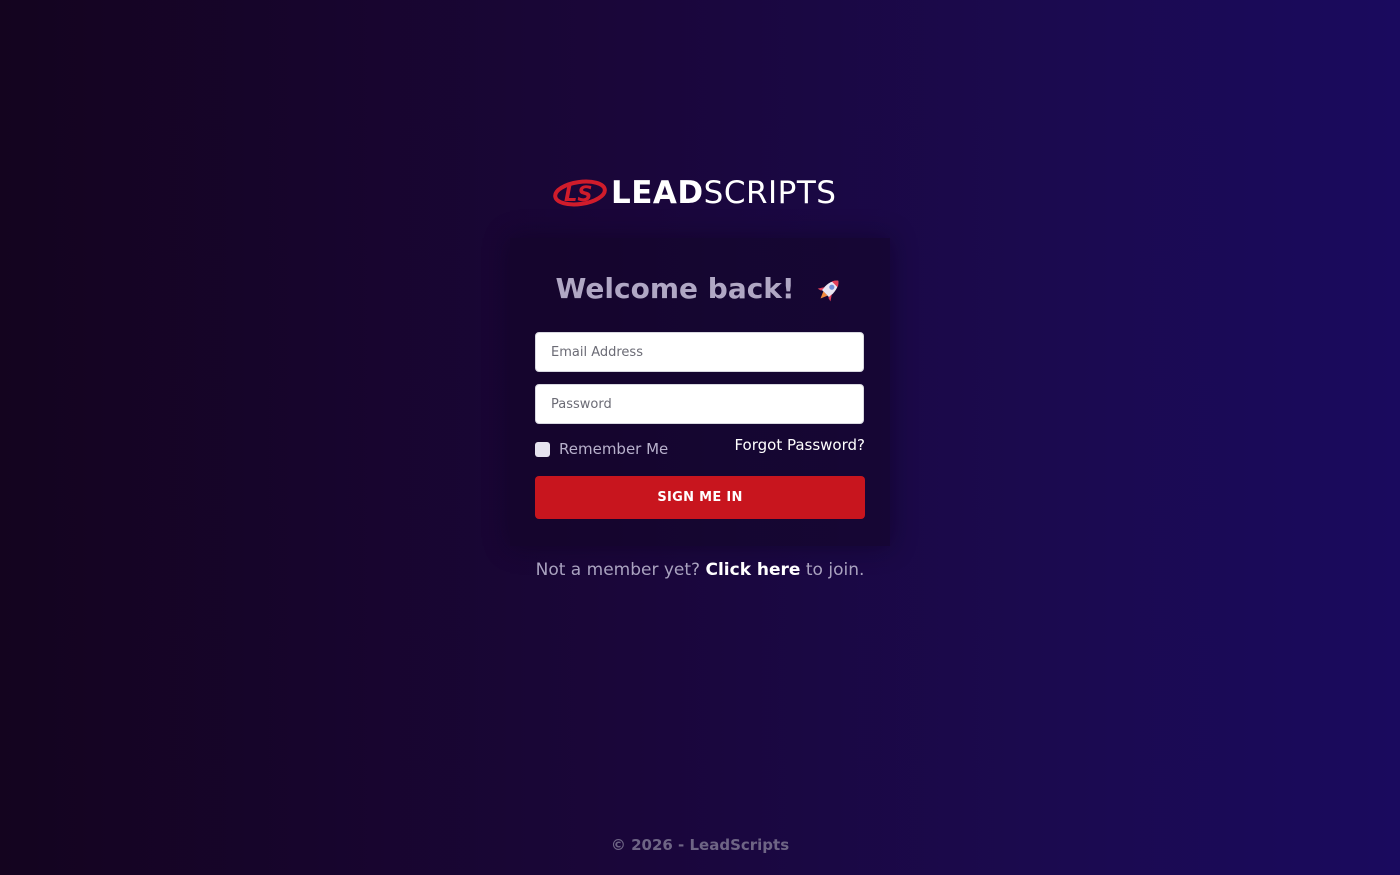  Describe the element at coordinates (699, 404) in the screenshot. I see `password-input` at that location.